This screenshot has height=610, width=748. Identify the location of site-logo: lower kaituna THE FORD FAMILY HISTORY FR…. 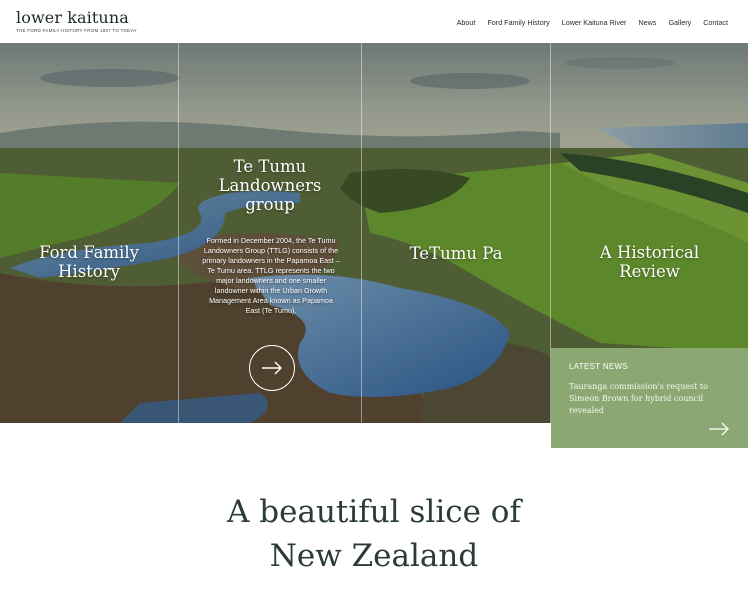
(76, 21).